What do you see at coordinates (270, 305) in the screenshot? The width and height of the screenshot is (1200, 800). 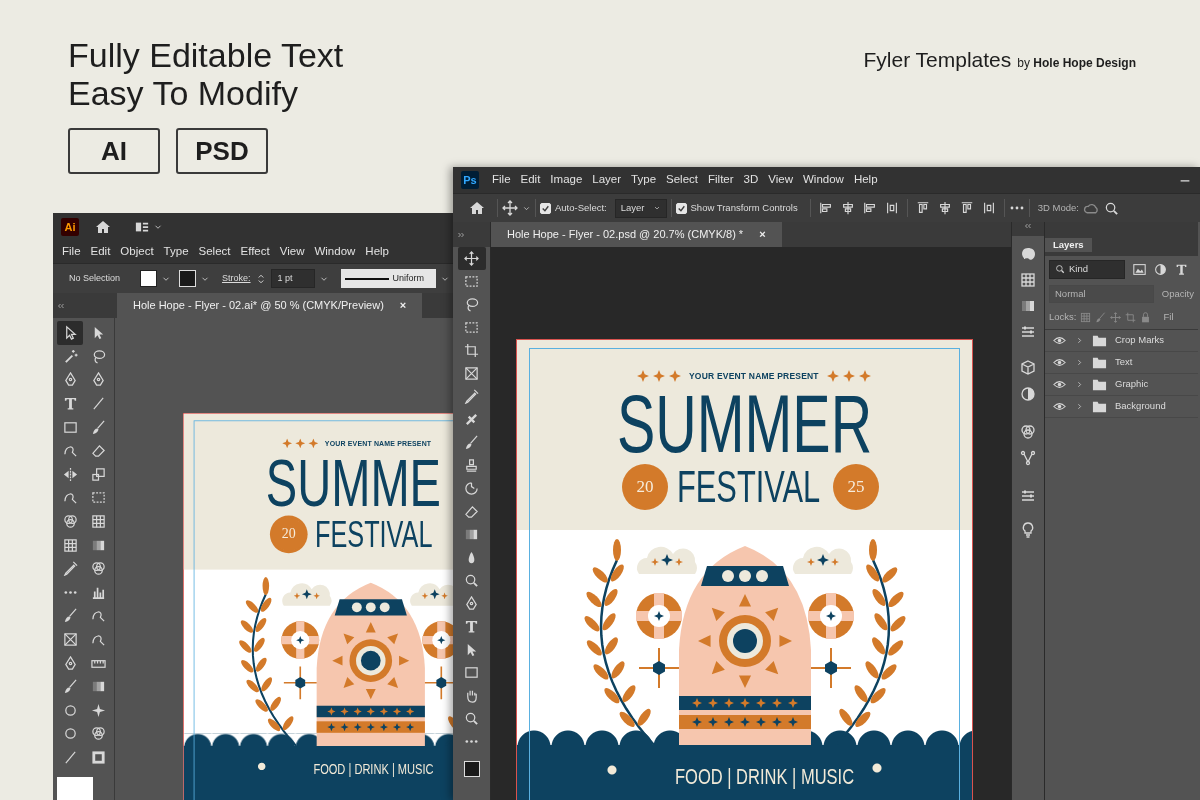 I see `document-tab: Hole Hope - Flyer - 02.ai* @ 50 % (CMYK/Preview) ×` at bounding box center [270, 305].